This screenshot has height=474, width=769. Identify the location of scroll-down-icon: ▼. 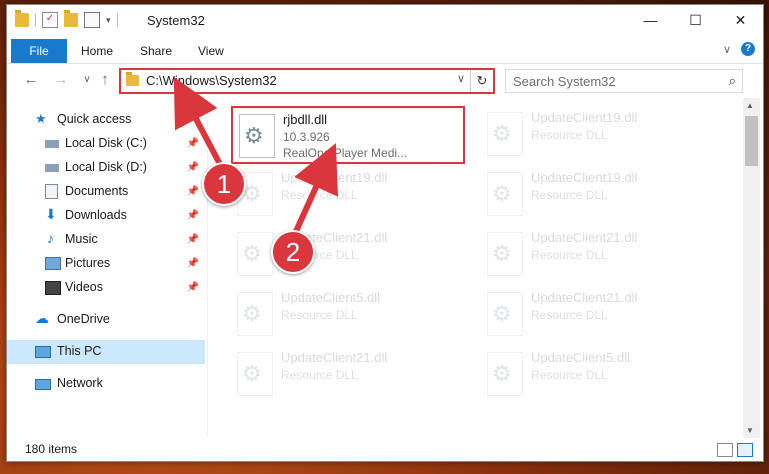
(750, 430).